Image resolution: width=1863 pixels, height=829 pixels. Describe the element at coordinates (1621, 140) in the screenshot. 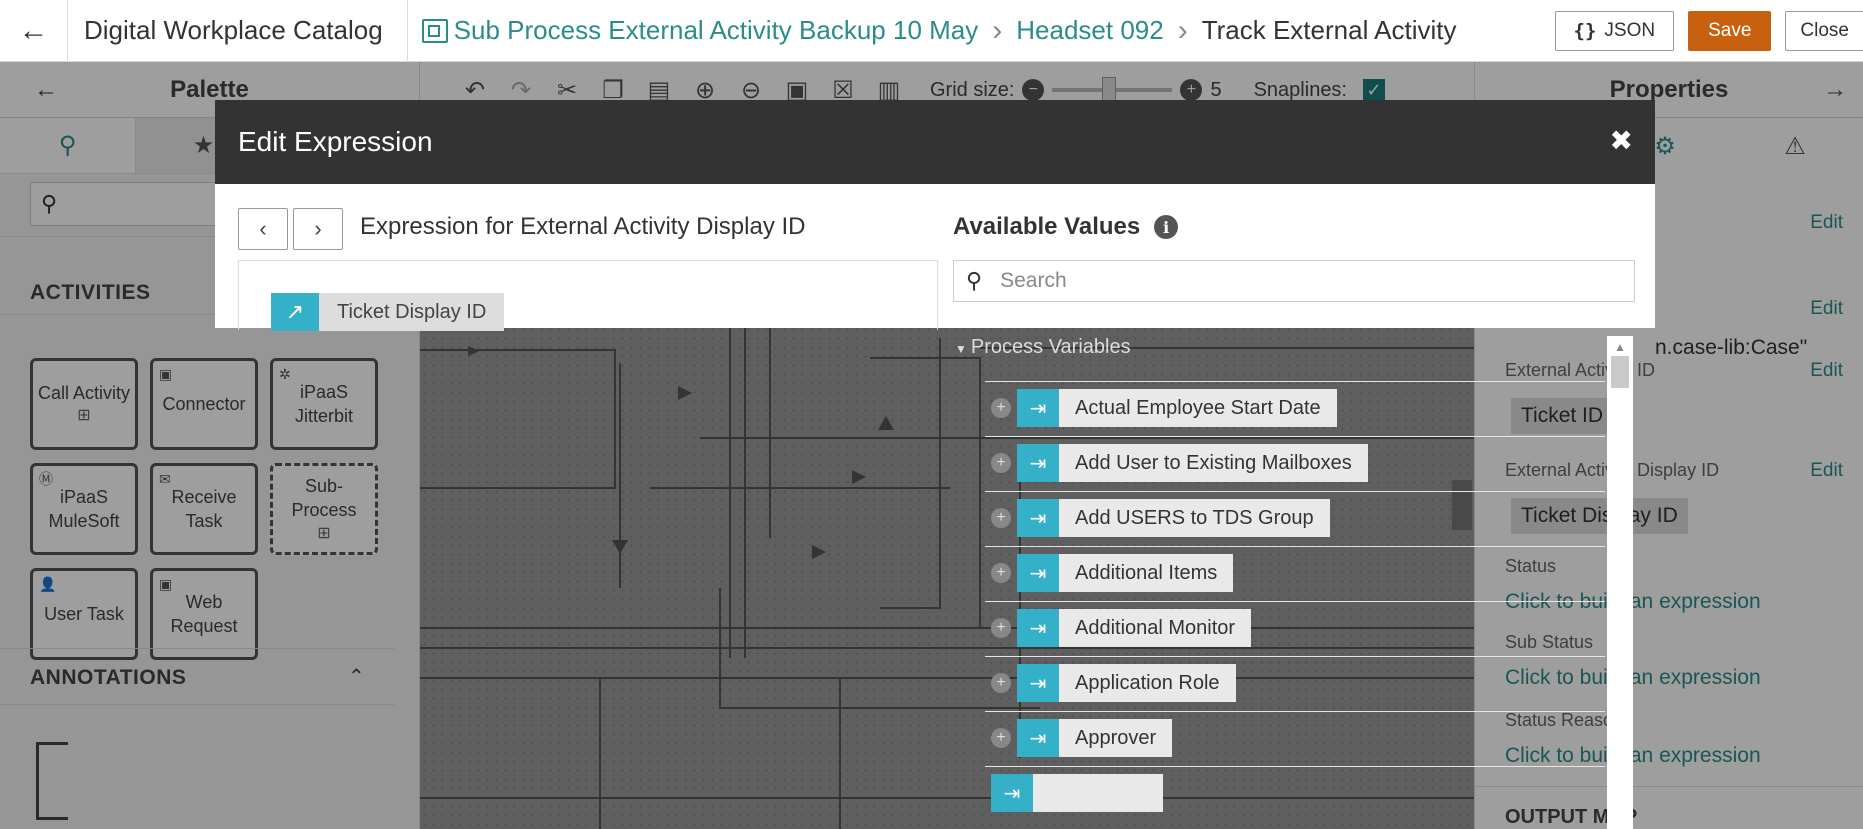

I see `close-icon: ✖` at that location.